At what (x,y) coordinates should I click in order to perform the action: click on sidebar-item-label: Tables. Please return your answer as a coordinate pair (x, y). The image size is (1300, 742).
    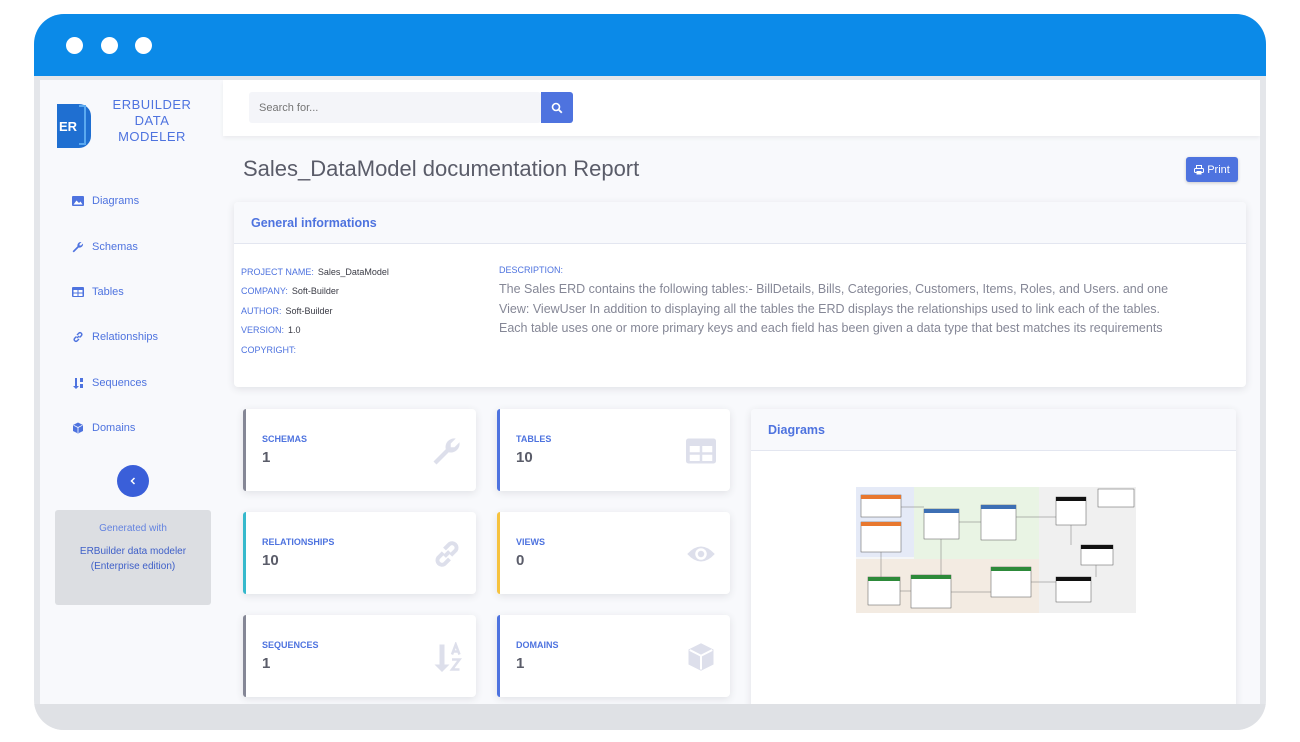
    Looking at the image, I should click on (108, 292).